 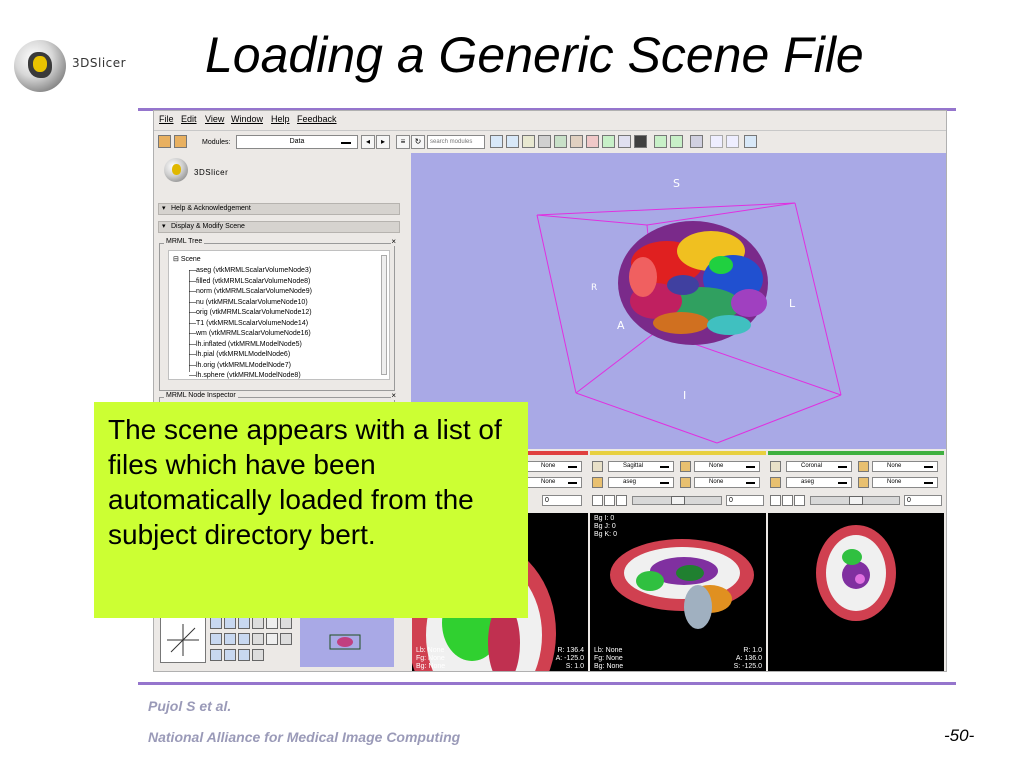 I want to click on colors-icon, so click(x=640, y=141).